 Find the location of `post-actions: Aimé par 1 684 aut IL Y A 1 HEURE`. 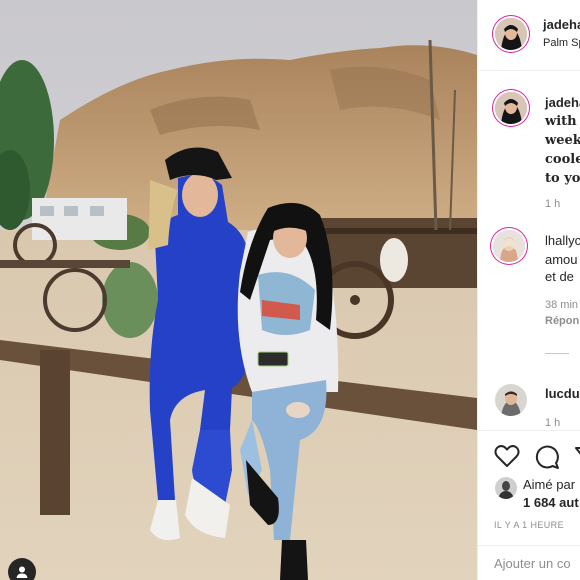

post-actions: Aimé par 1 684 aut IL Y A 1 HEURE is located at coordinates (529, 495).